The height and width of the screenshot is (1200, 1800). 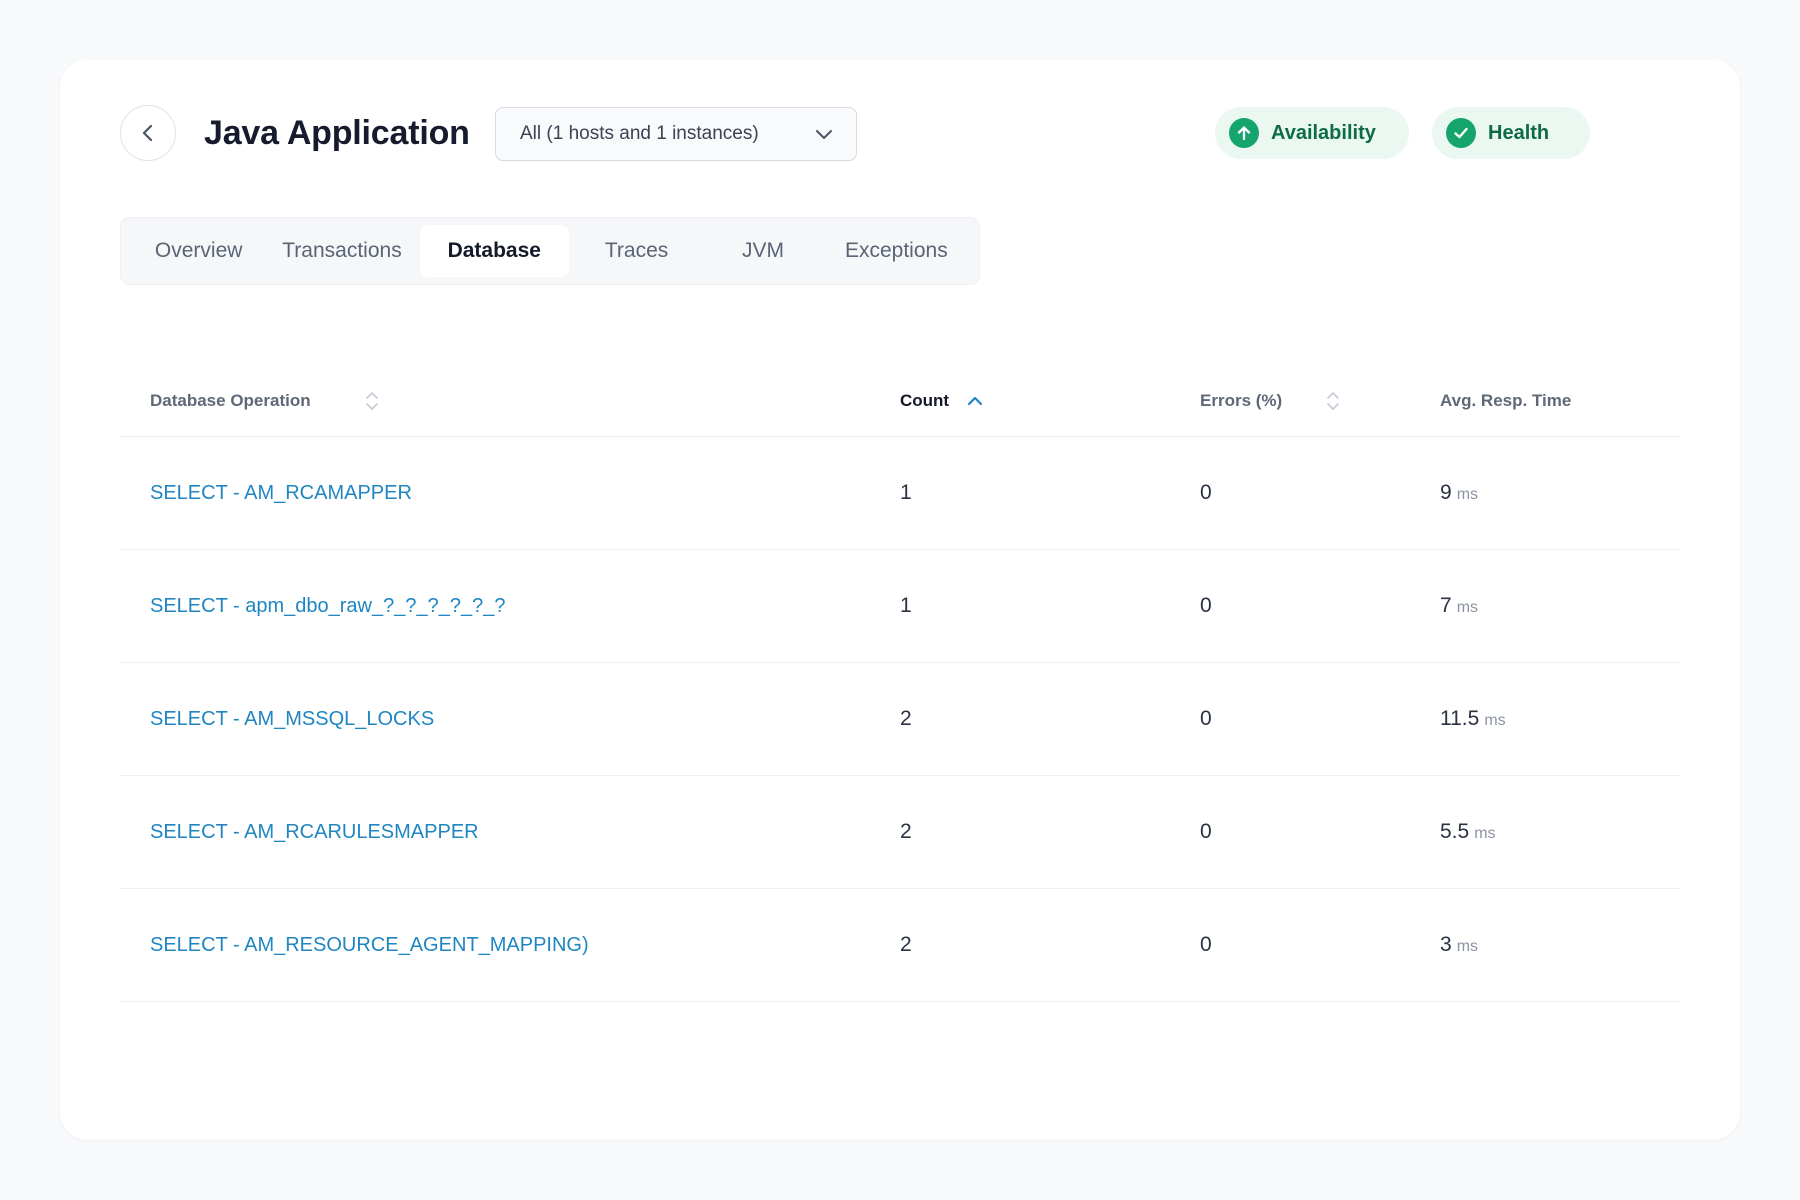 I want to click on column-header-label: Database Operation, so click(x=230, y=400).